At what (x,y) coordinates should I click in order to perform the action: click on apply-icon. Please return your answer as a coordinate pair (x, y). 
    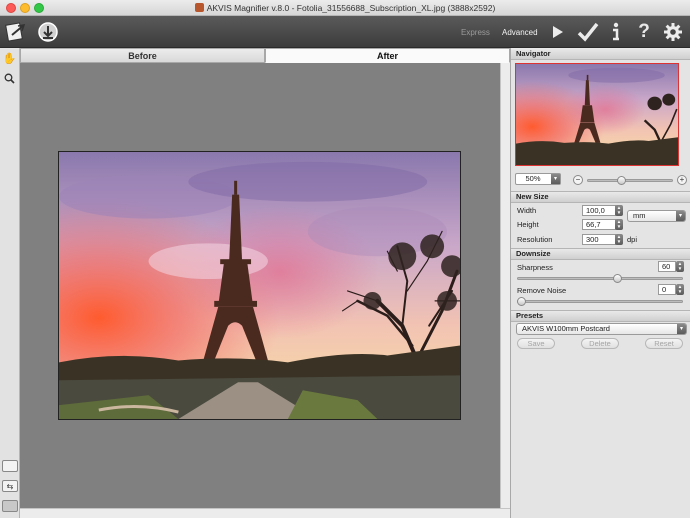
    Looking at the image, I should click on (588, 32).